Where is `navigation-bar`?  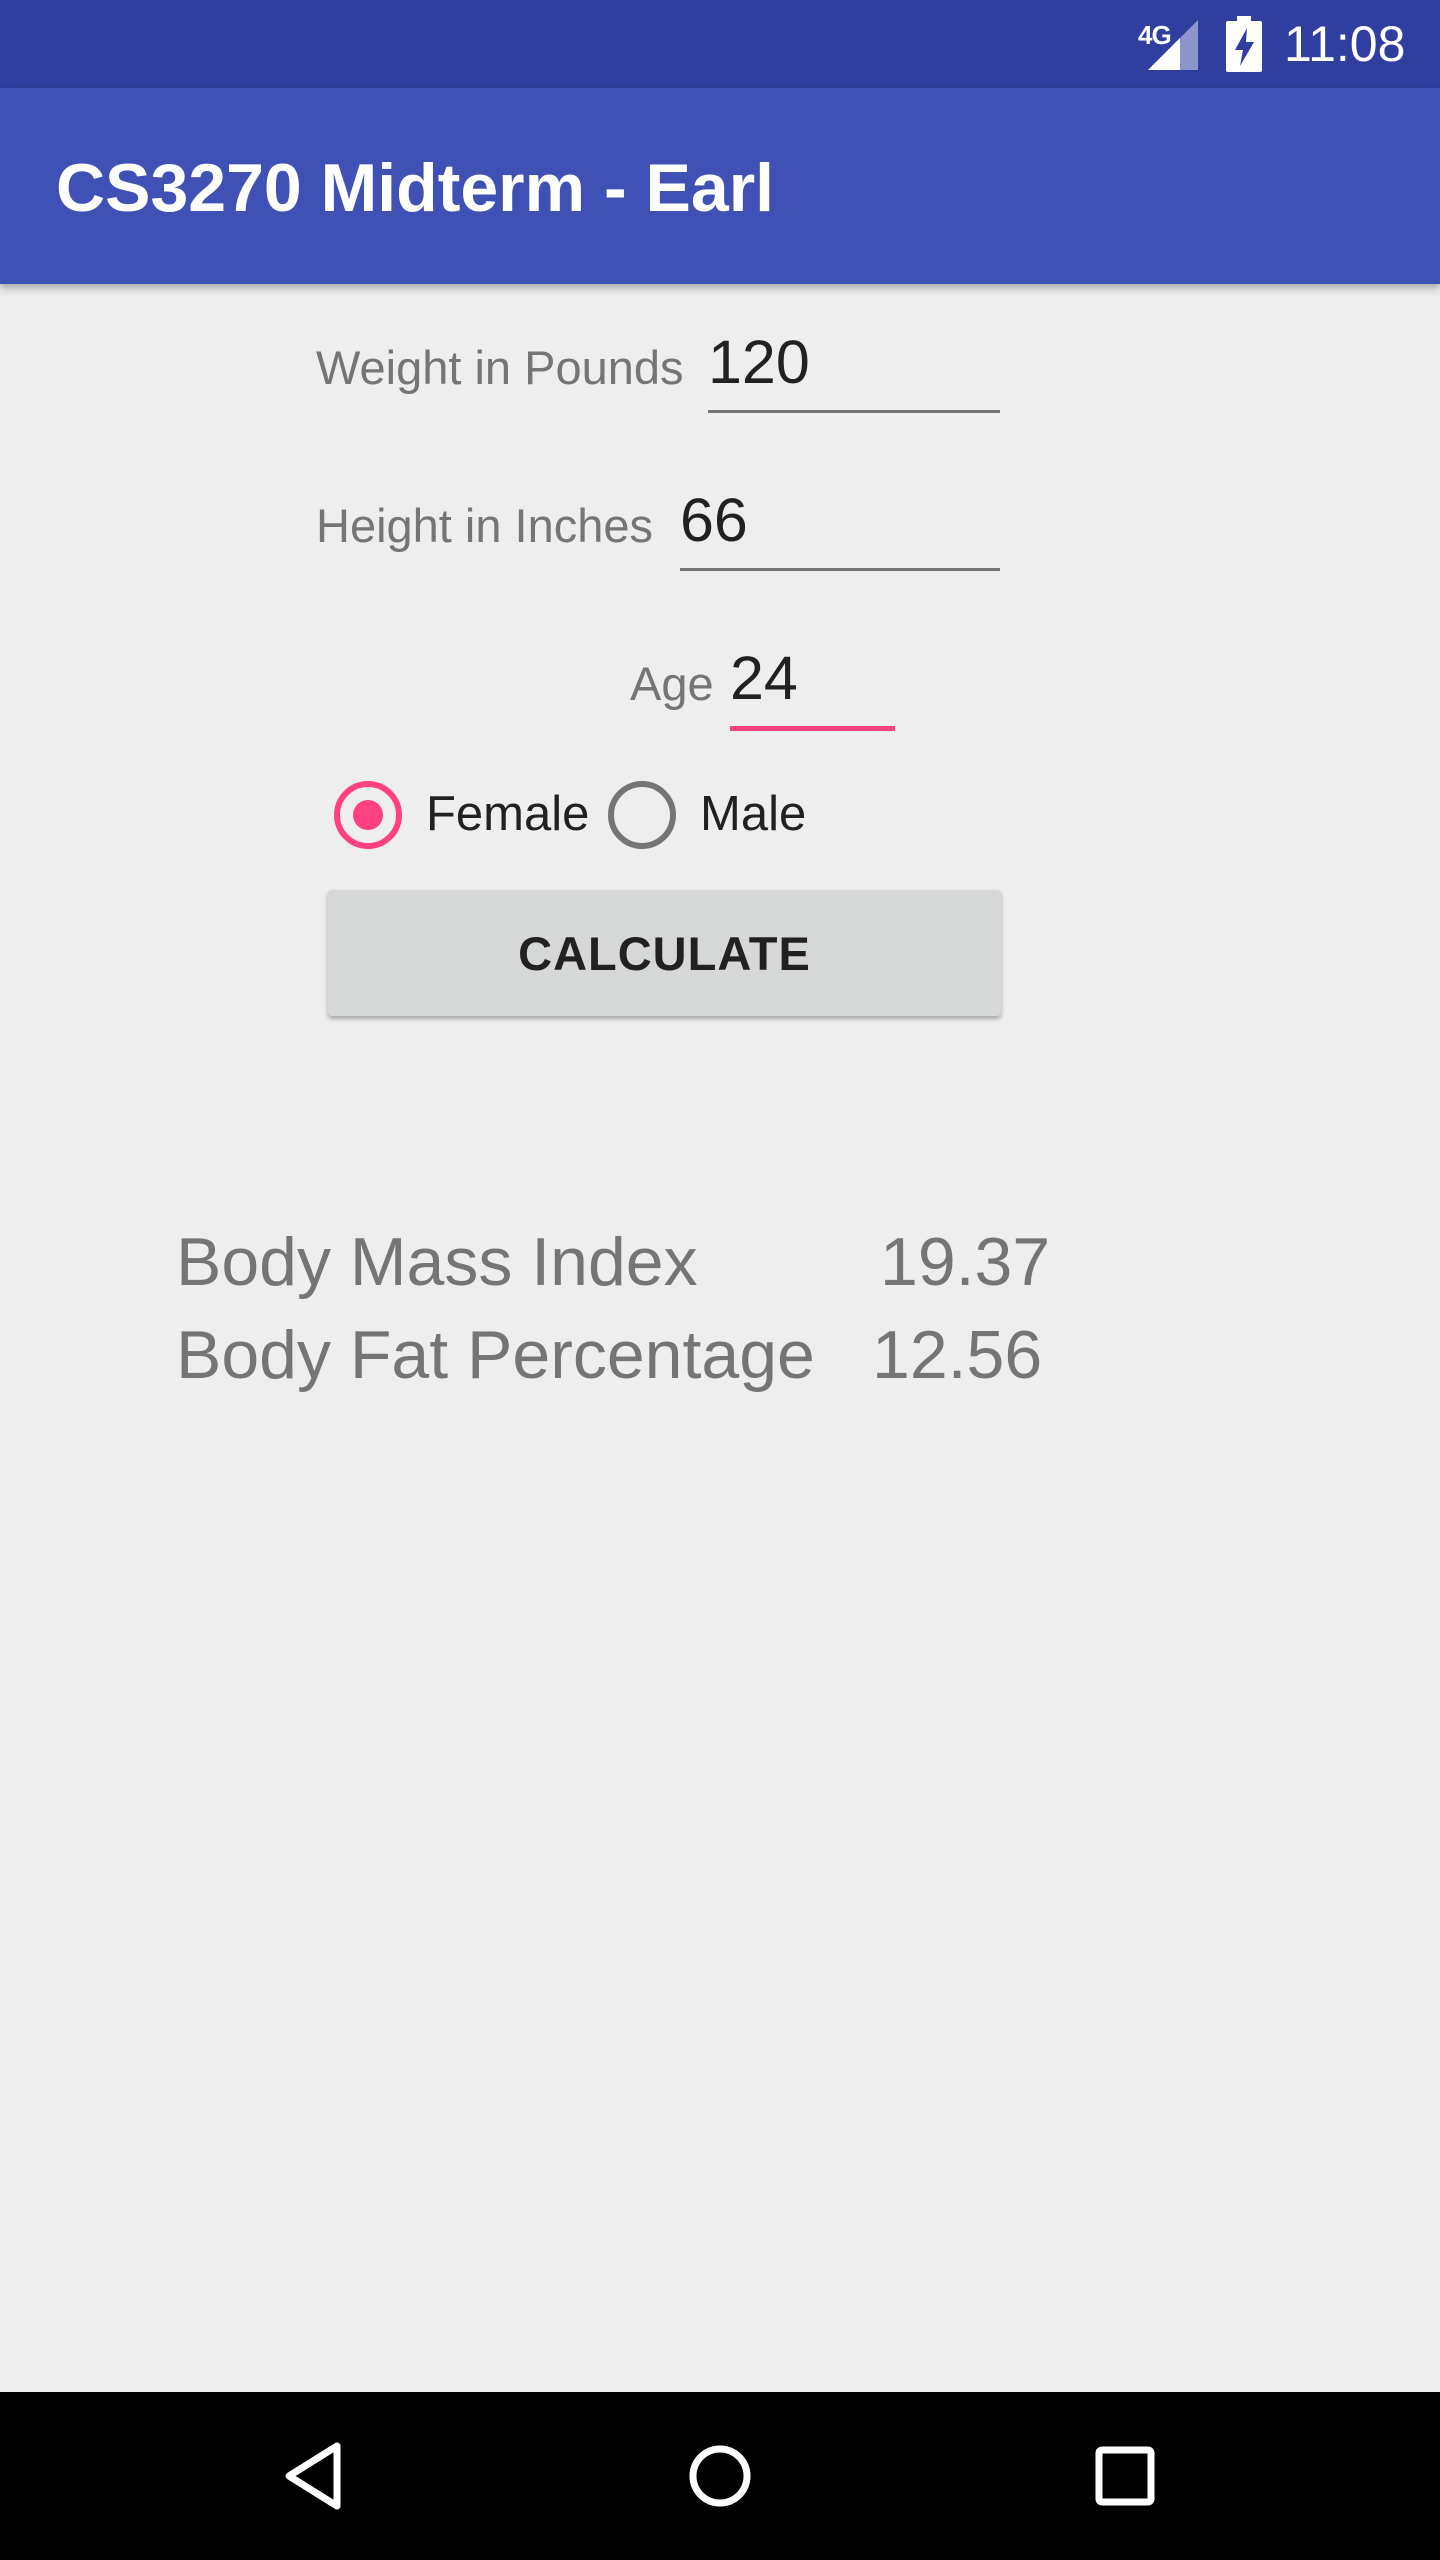
navigation-bar is located at coordinates (720, 2476).